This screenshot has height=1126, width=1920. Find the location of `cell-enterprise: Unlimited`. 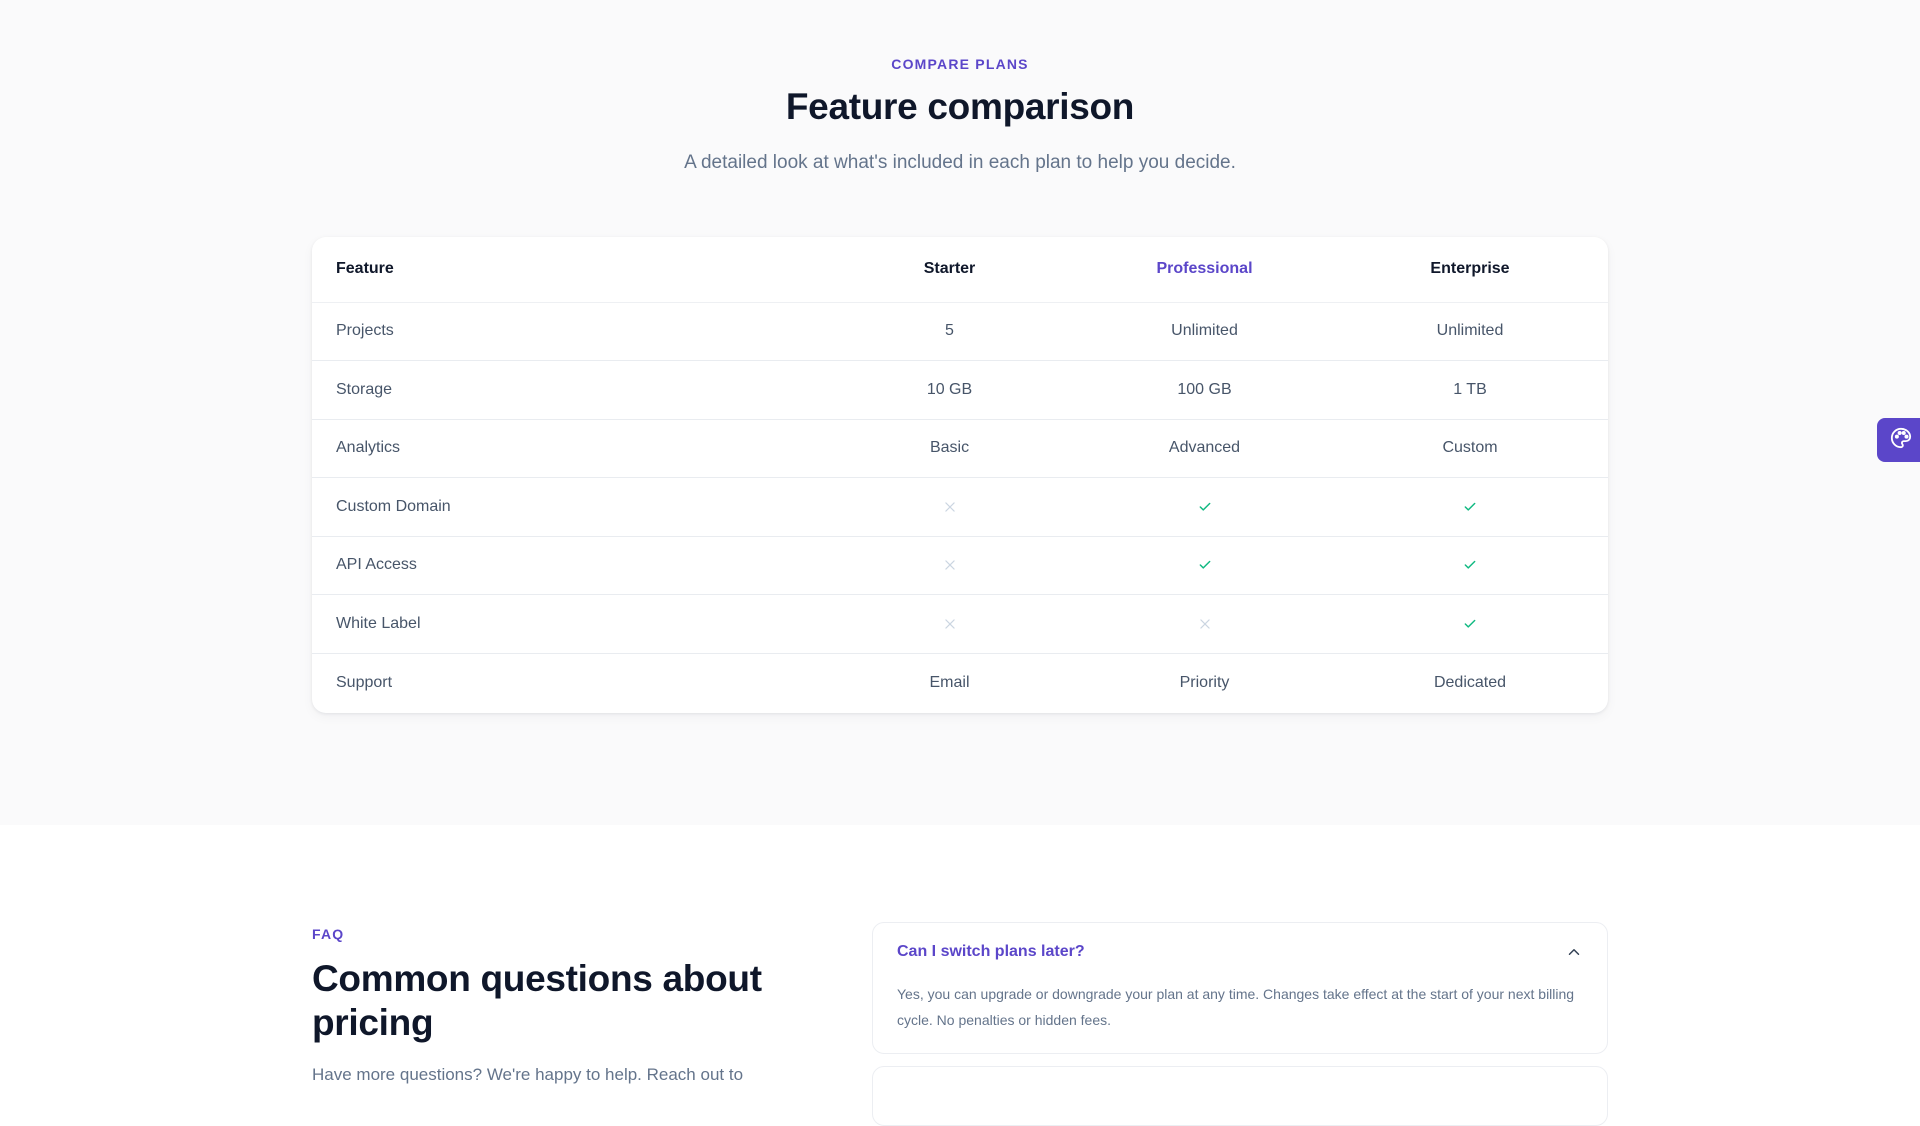

cell-enterprise: Unlimited is located at coordinates (1470, 331).